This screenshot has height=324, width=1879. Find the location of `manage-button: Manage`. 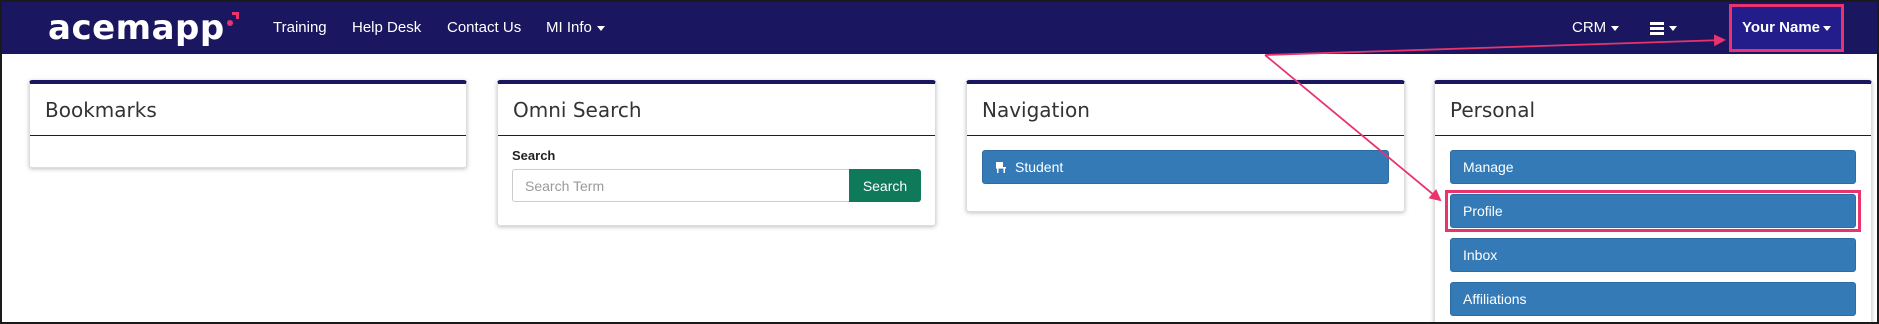

manage-button: Manage is located at coordinates (1653, 167).